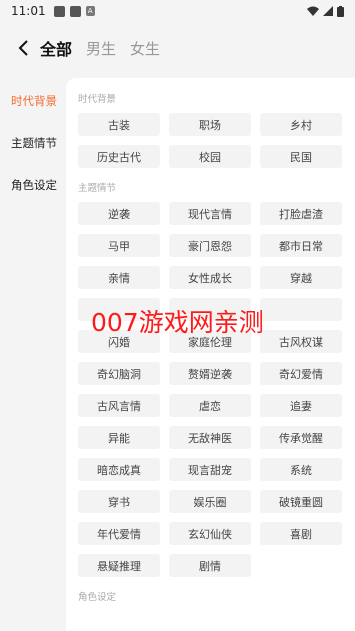  What do you see at coordinates (210, 533) in the screenshot?
I see `tag-chip: 玄幻仙侠` at bounding box center [210, 533].